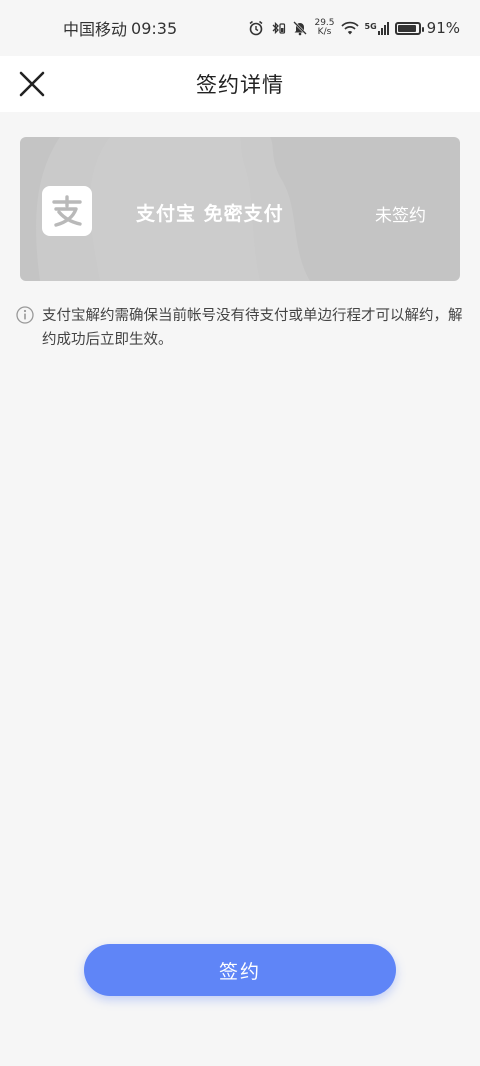  What do you see at coordinates (443, 28) in the screenshot?
I see `battery-percent: 91%` at bounding box center [443, 28].